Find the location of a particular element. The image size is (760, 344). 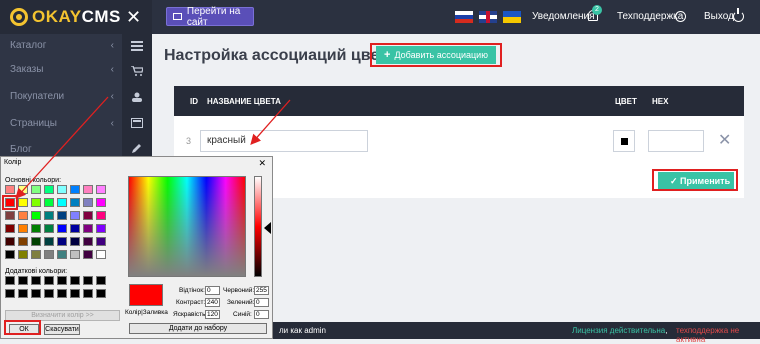

close-menu-icon: ✕ is located at coordinates (133, 17).